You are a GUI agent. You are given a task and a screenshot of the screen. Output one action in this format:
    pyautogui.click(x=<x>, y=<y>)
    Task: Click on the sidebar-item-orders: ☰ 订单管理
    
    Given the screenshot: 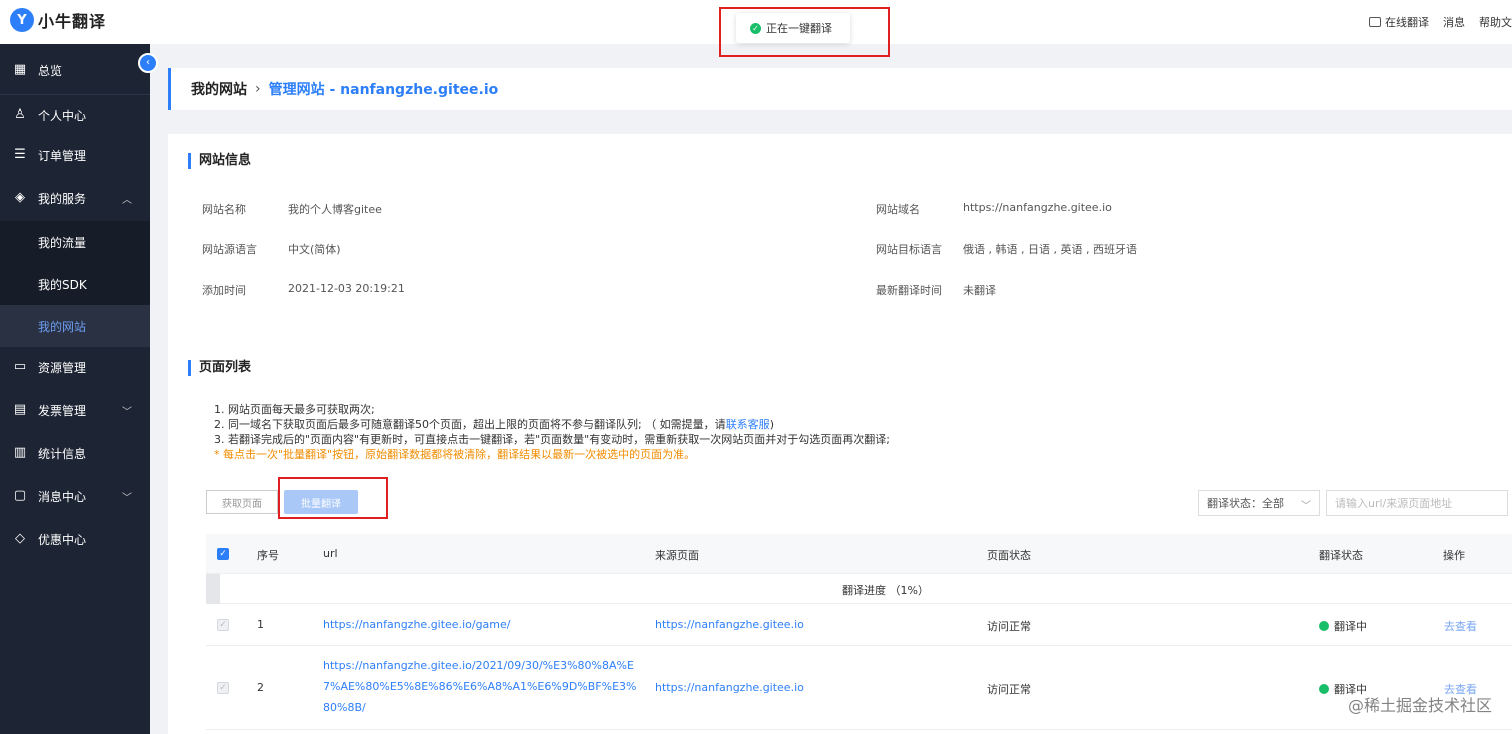 What is the action you would take?
    pyautogui.click(x=75, y=155)
    